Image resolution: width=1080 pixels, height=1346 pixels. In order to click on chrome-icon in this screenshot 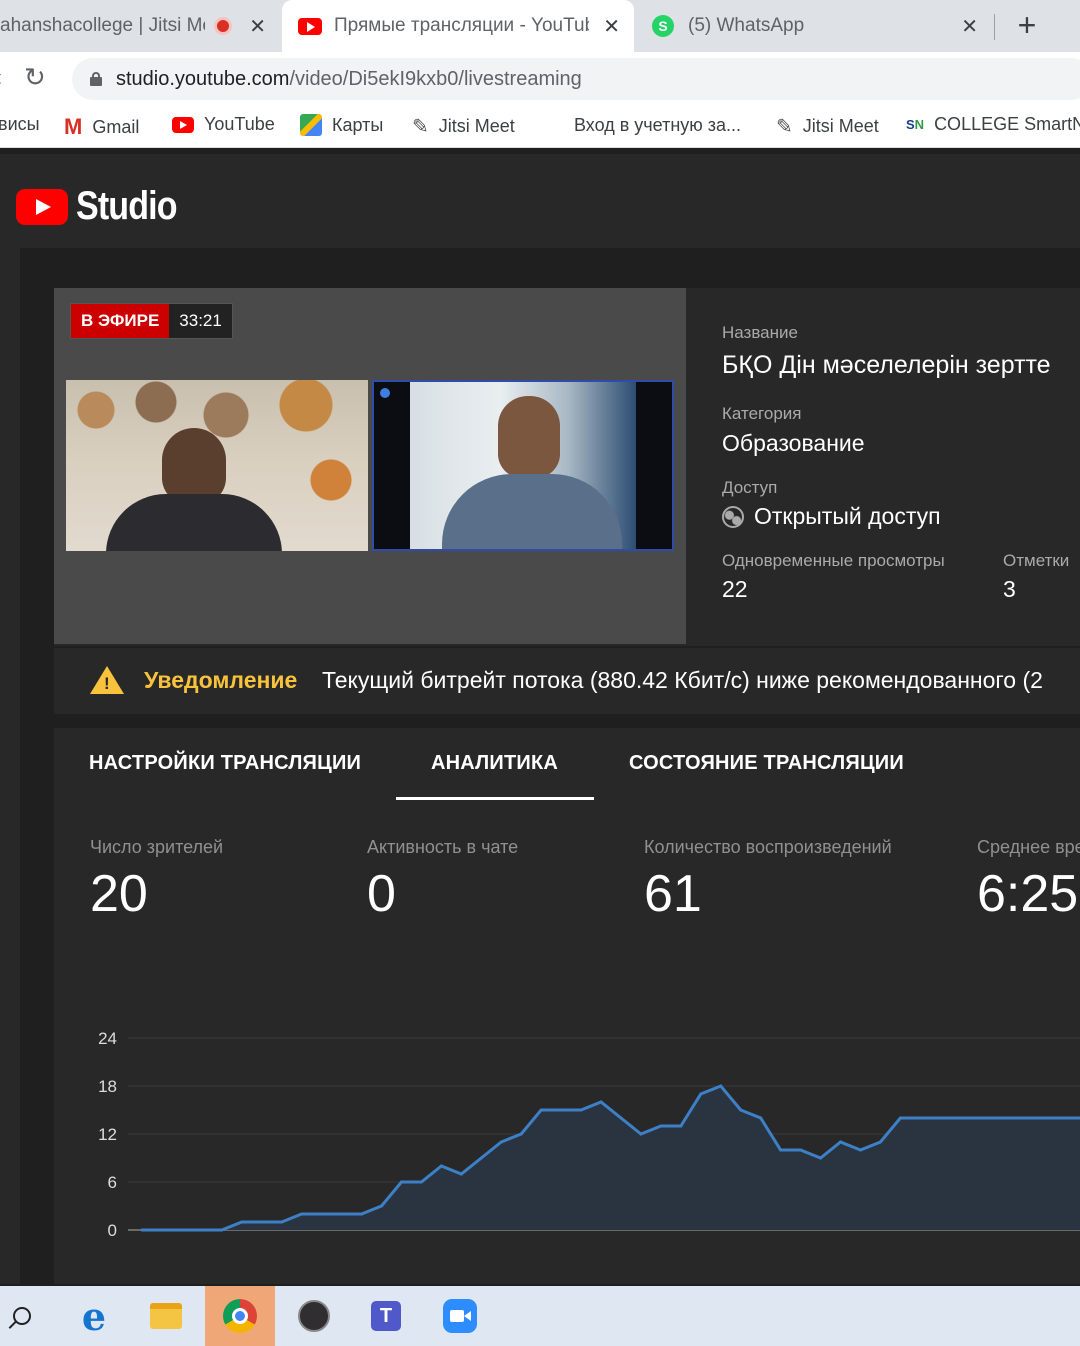, I will do `click(240, 1316)`.